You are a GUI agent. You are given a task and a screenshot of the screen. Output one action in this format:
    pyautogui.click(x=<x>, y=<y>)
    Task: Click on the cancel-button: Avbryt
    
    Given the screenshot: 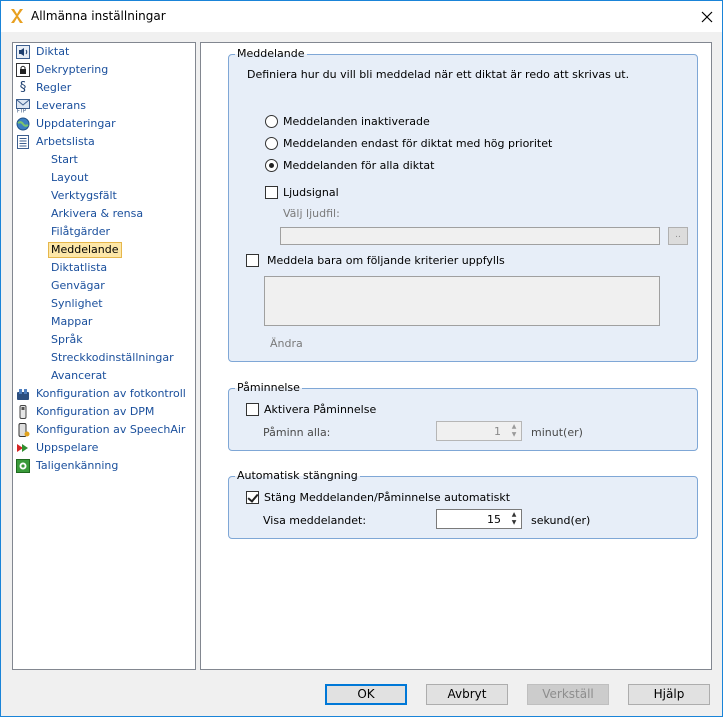 What is the action you would take?
    pyautogui.click(x=467, y=694)
    